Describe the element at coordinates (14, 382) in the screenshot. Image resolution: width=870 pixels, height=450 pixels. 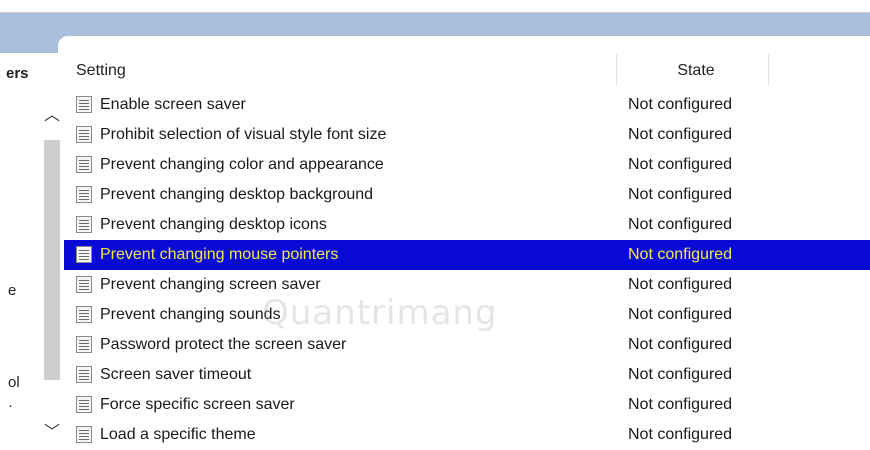
I see `tree-item-fragment: ol` at that location.